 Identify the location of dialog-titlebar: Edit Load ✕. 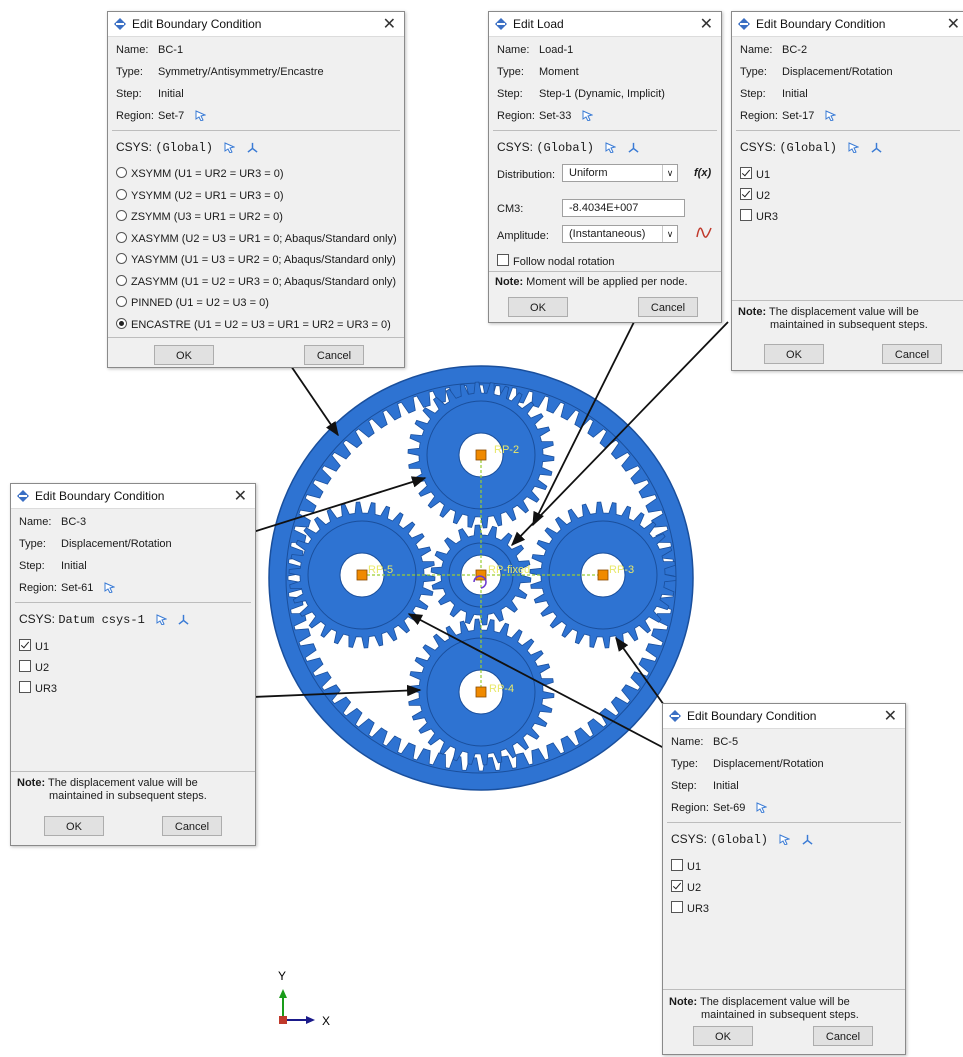
(605, 24).